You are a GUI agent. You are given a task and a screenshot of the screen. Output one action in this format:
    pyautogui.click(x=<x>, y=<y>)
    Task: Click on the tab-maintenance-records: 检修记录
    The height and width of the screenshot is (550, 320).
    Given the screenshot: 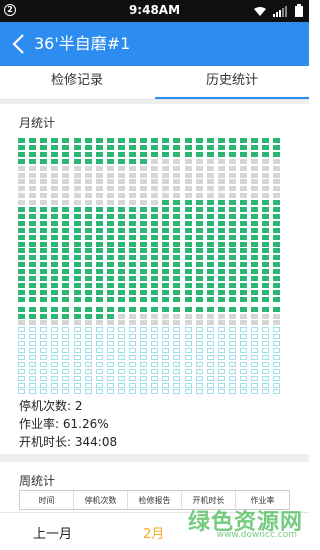 What is the action you would take?
    pyautogui.click(x=77, y=83)
    